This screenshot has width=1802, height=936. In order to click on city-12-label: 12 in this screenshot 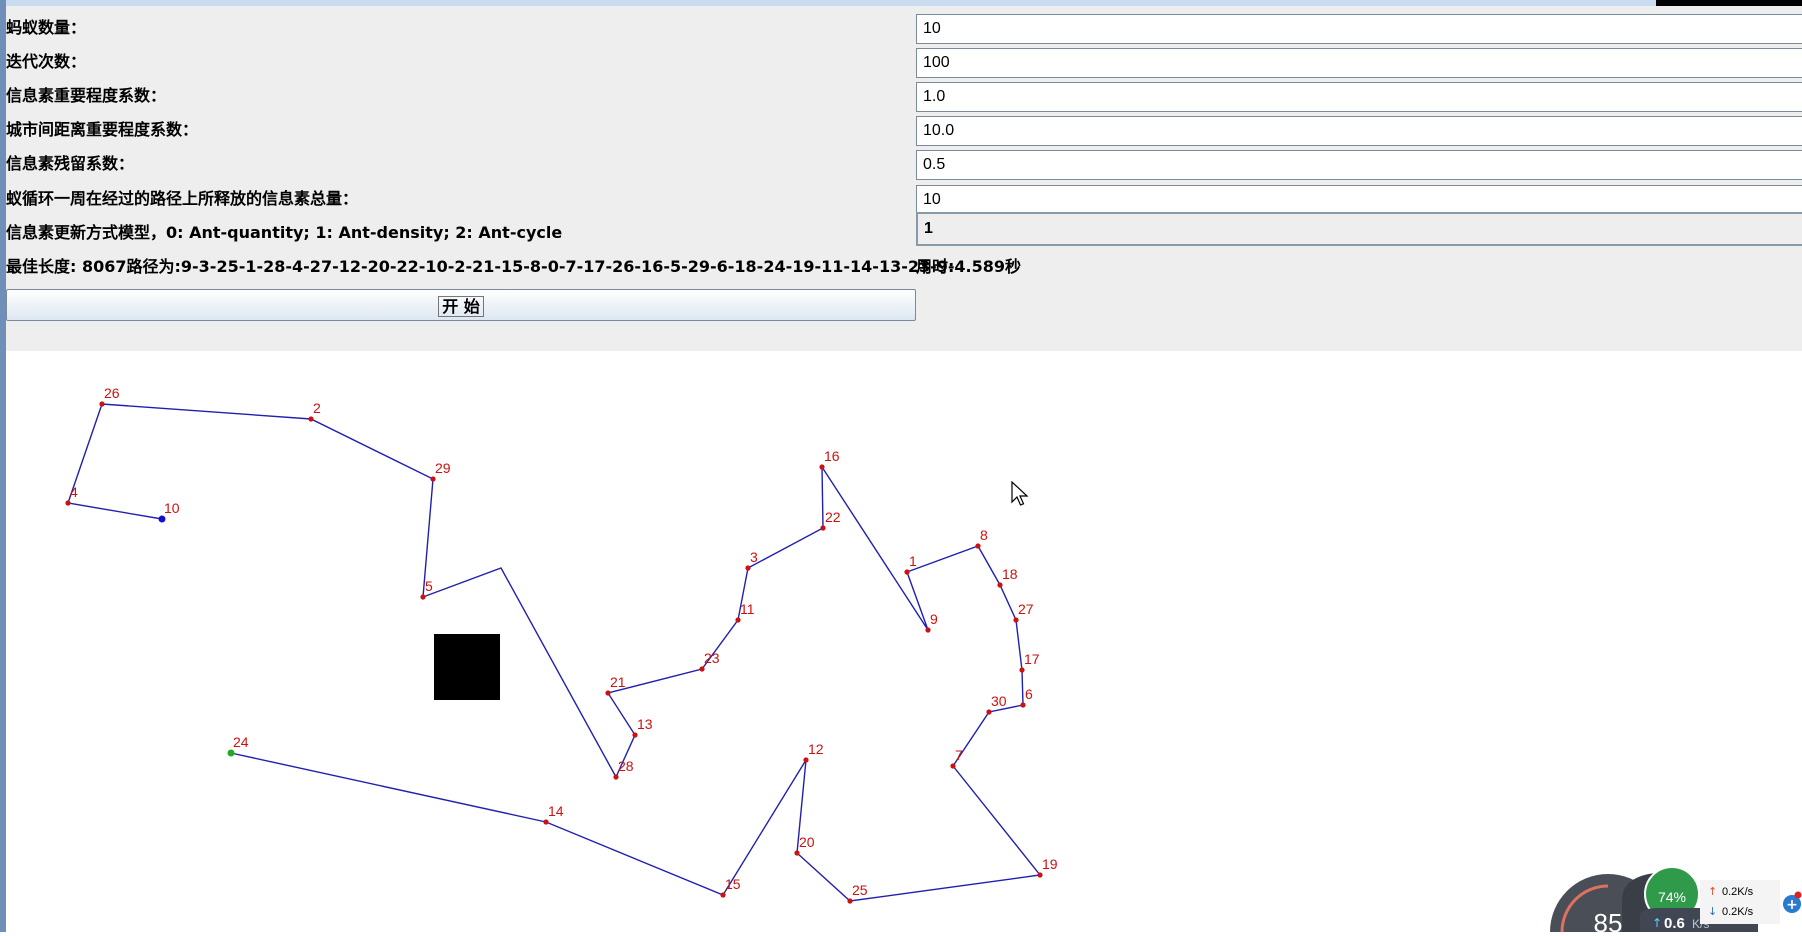, I will do `click(816, 749)`.